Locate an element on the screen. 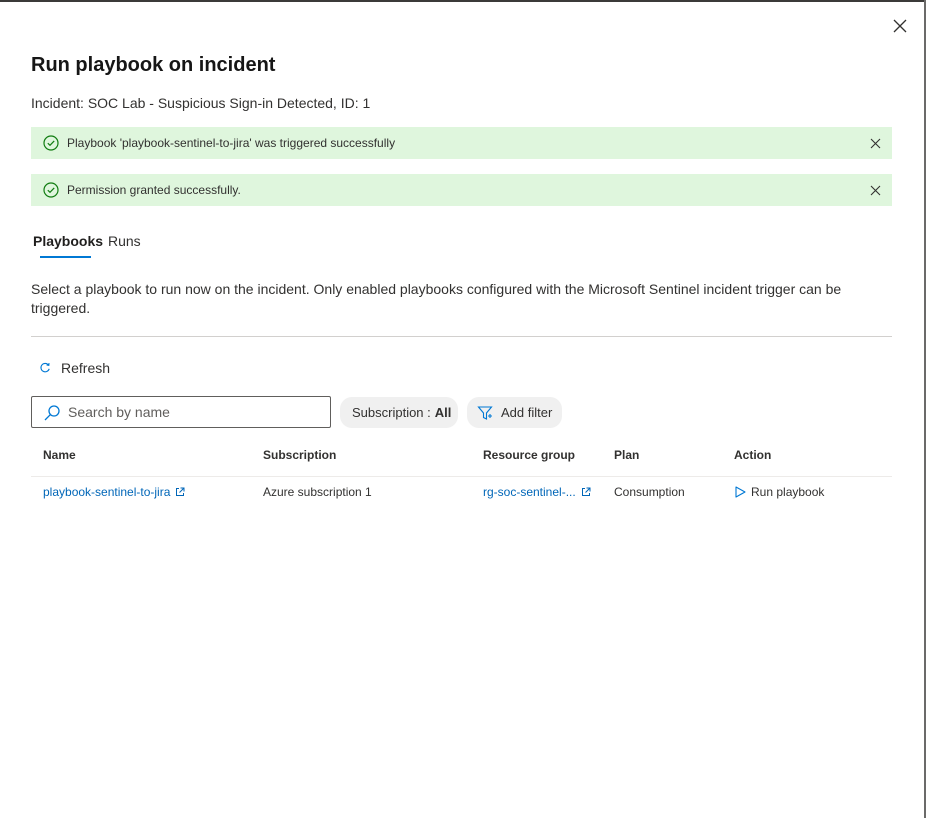  run-playbook-button: Run playbook is located at coordinates (779, 492).